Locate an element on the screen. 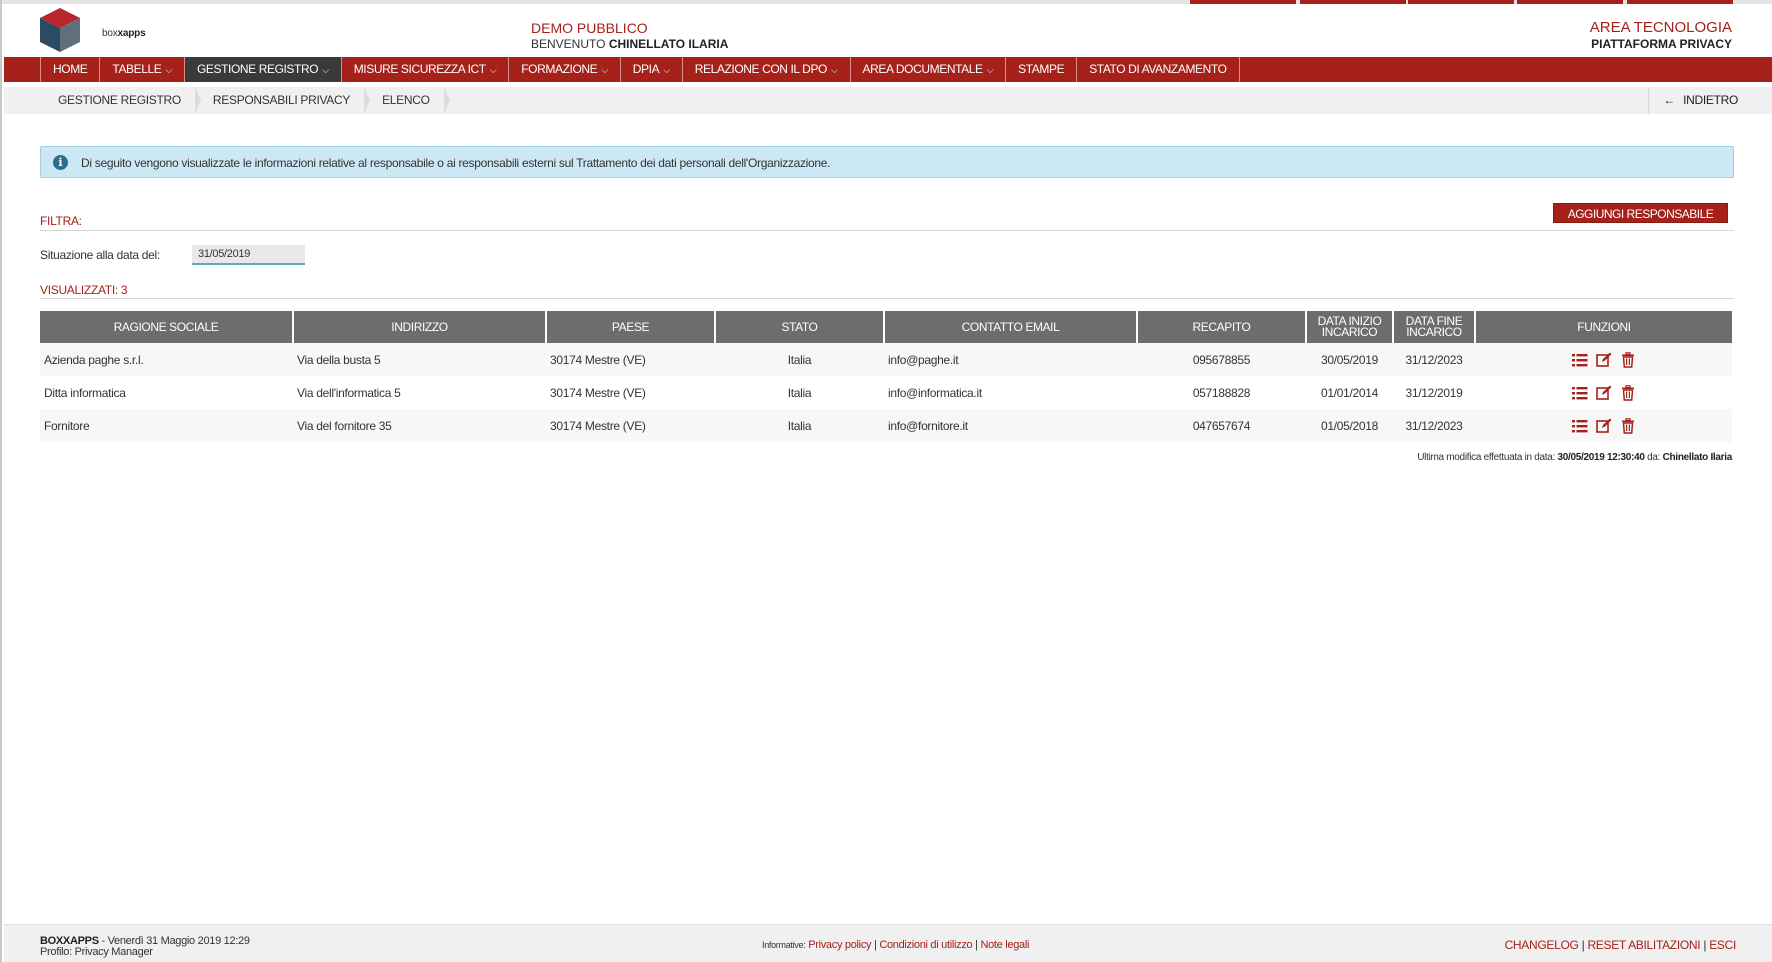 Image resolution: width=1772 pixels, height=962 pixels. exit-link: ESCI is located at coordinates (1722, 945).